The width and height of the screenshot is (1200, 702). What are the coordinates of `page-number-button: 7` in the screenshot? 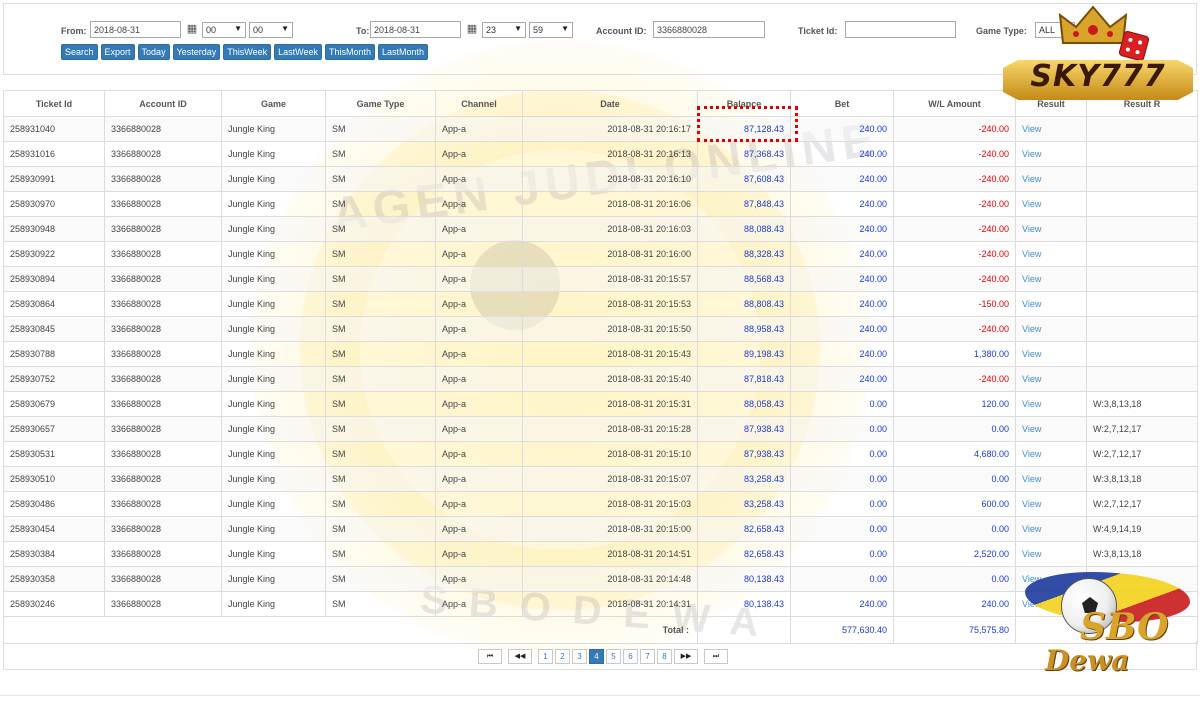 It's located at (647, 656).